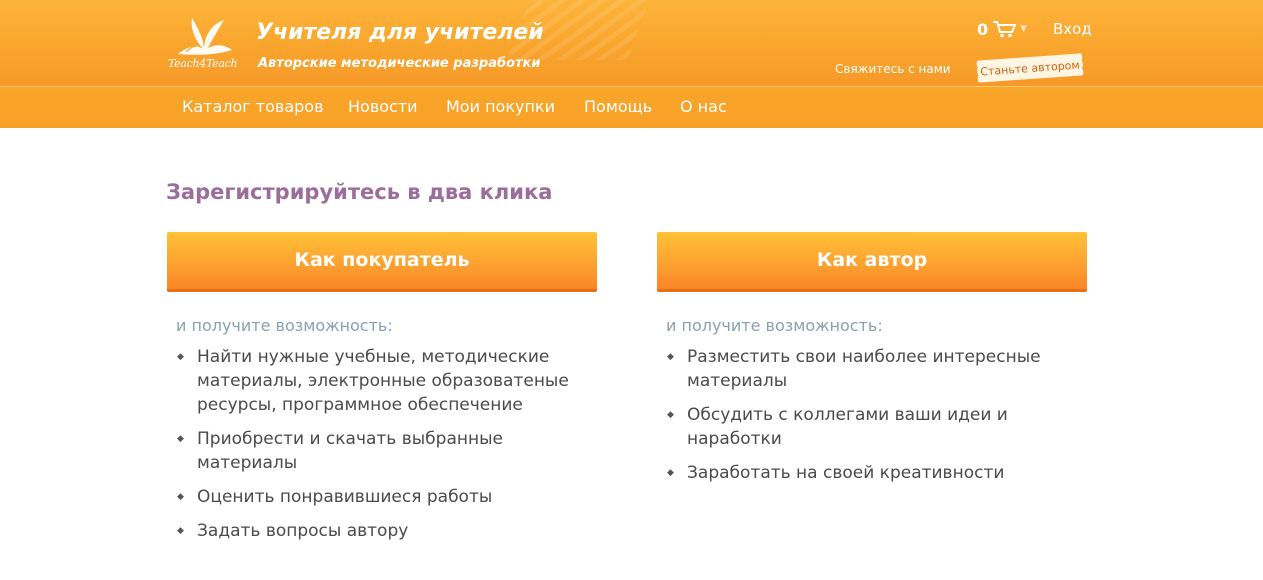  I want to click on become-author-button: Станьте автором, so click(1030, 68).